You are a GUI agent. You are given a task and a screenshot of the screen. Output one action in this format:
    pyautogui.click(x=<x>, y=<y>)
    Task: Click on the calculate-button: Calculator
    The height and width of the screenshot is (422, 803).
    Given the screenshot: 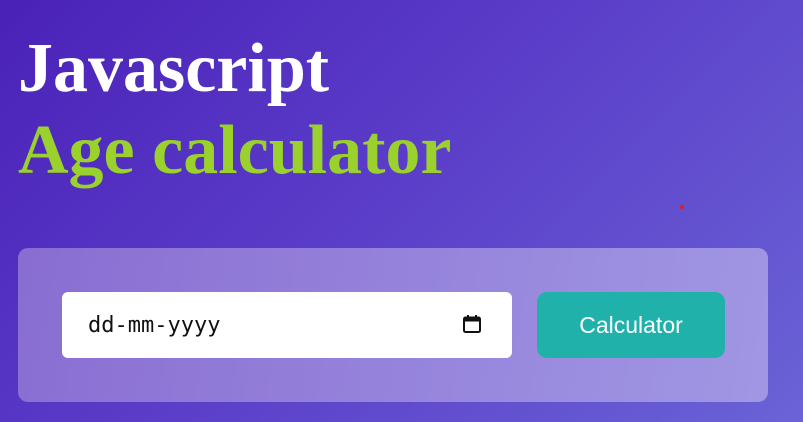 What is the action you would take?
    pyautogui.click(x=631, y=325)
    